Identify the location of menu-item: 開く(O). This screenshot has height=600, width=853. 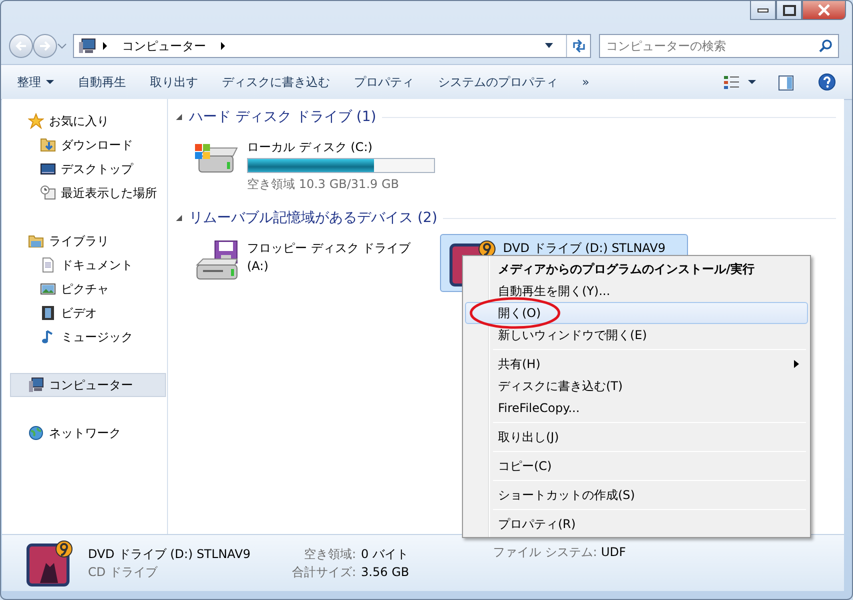
(636, 313).